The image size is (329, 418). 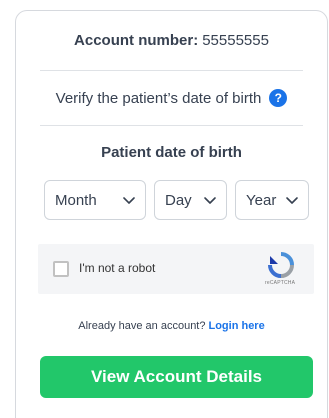 What do you see at coordinates (261, 200) in the screenshot?
I see `year-select-value: Year` at bounding box center [261, 200].